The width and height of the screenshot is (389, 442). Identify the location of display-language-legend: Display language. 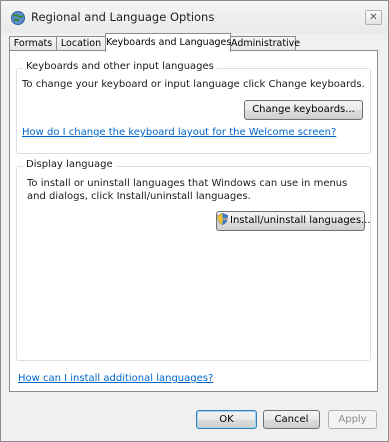
(69, 164).